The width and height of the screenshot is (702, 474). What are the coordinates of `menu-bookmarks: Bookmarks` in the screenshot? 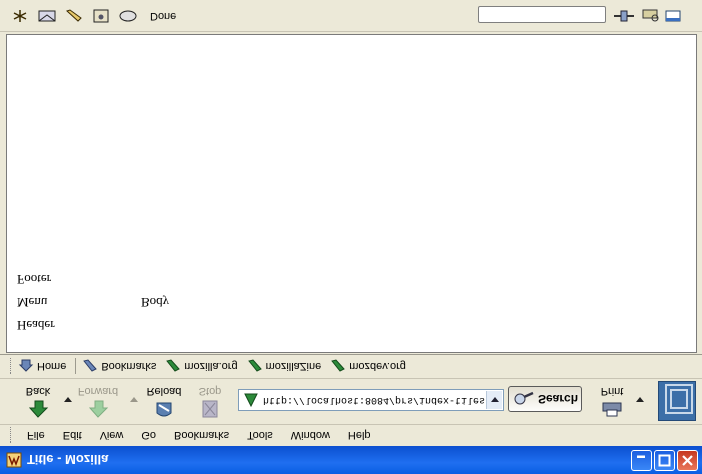 It's located at (201, 436).